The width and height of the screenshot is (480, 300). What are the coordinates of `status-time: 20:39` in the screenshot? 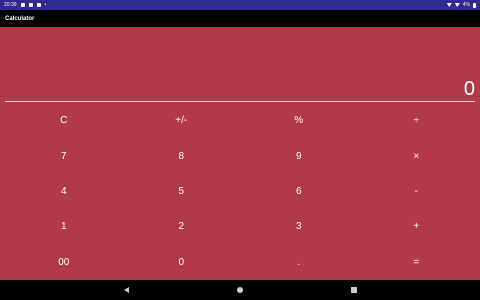 It's located at (10, 5).